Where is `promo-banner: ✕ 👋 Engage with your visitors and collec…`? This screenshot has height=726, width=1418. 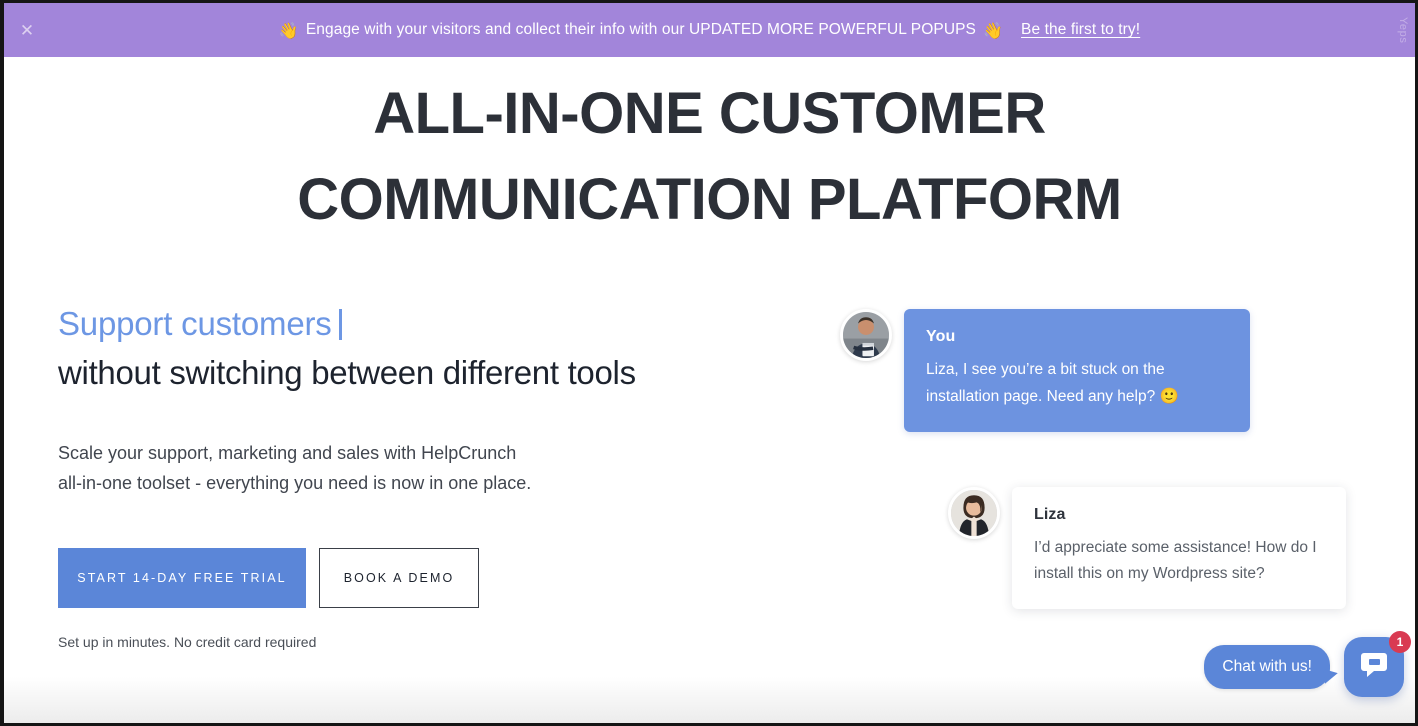
promo-banner: ✕ 👋 Engage with your visitors and collec… is located at coordinates (709, 30).